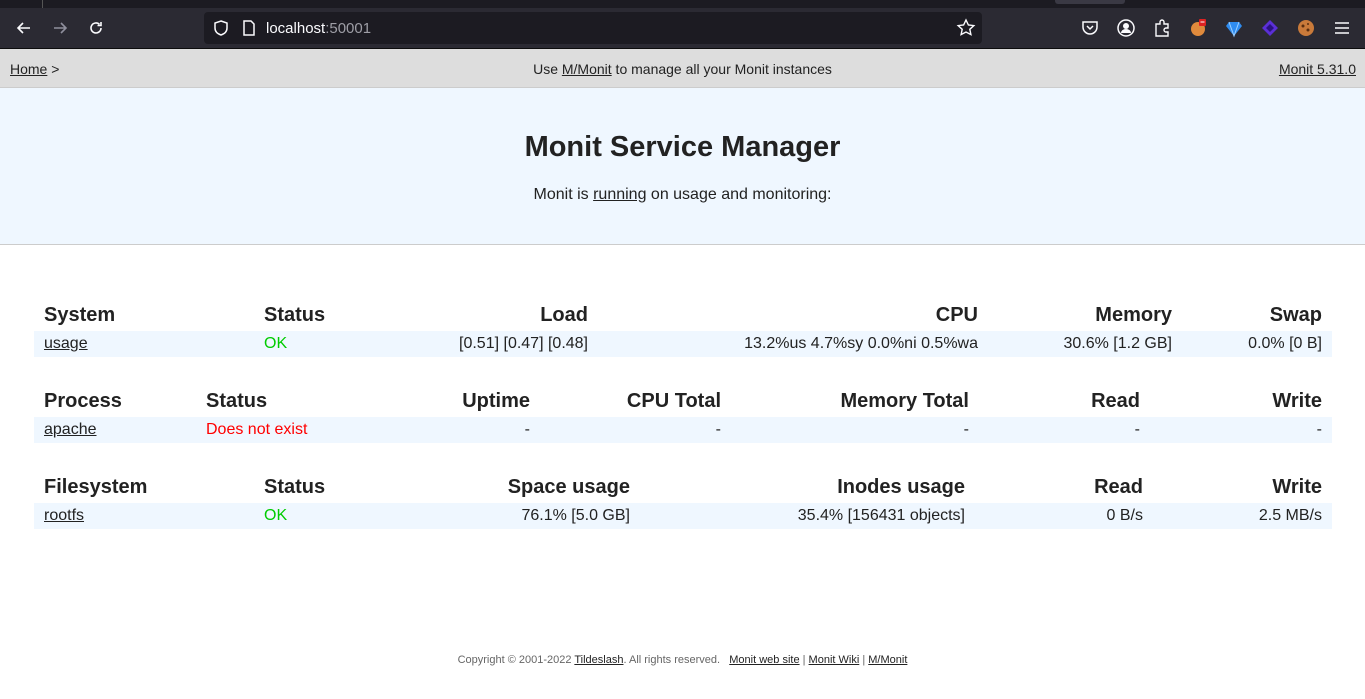  Describe the element at coordinates (564, 315) in the screenshot. I see `load-header: Load` at that location.